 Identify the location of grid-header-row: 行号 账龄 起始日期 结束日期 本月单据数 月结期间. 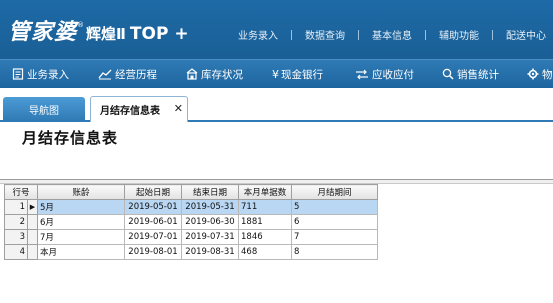
(191, 192).